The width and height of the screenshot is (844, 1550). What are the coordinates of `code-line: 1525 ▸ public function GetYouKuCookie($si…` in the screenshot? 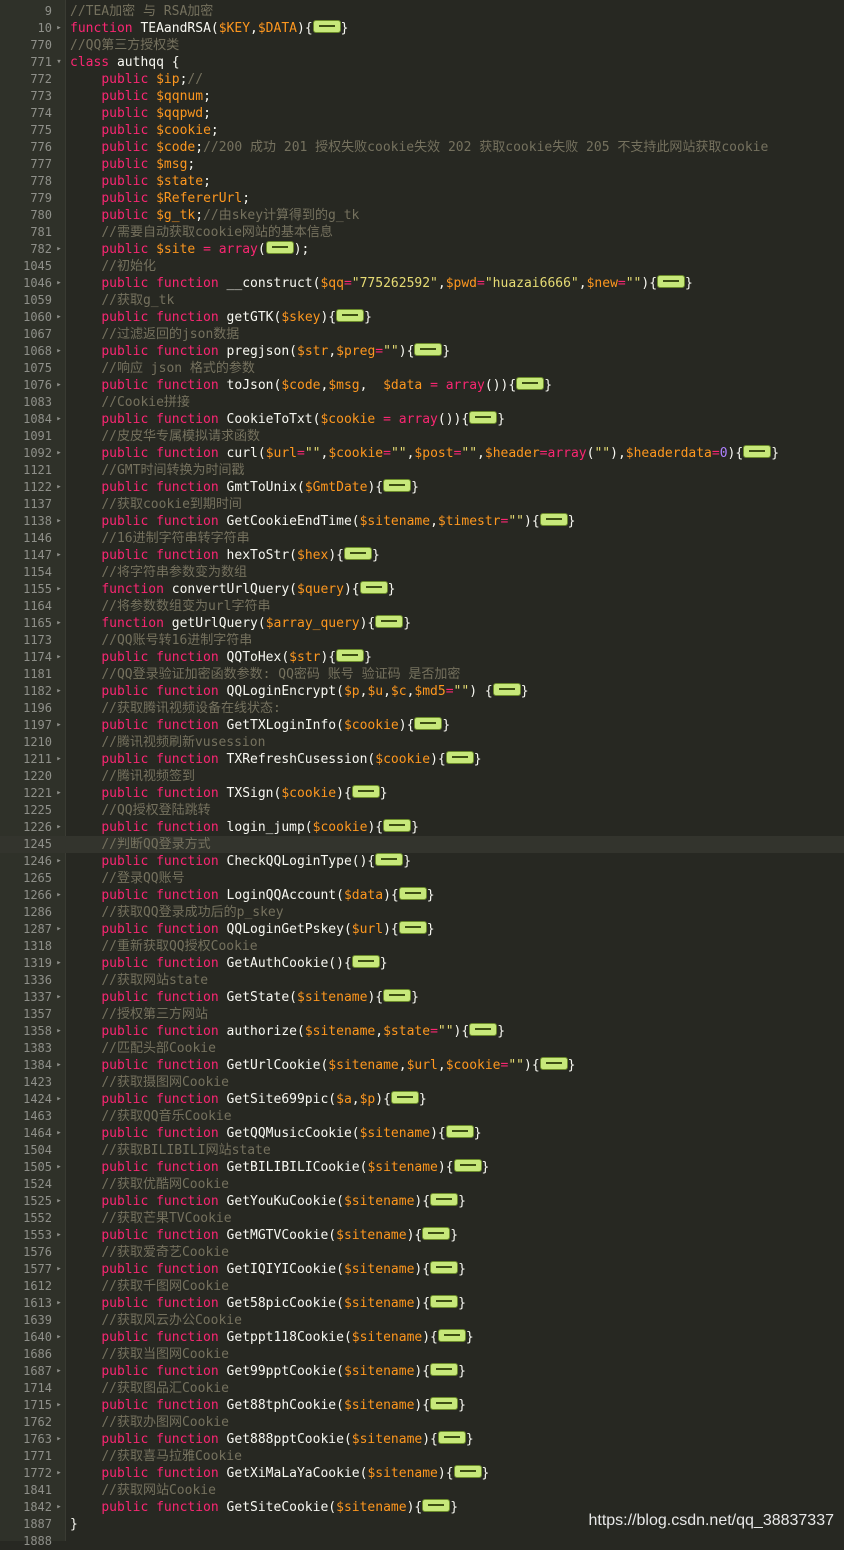 It's located at (422, 1201).